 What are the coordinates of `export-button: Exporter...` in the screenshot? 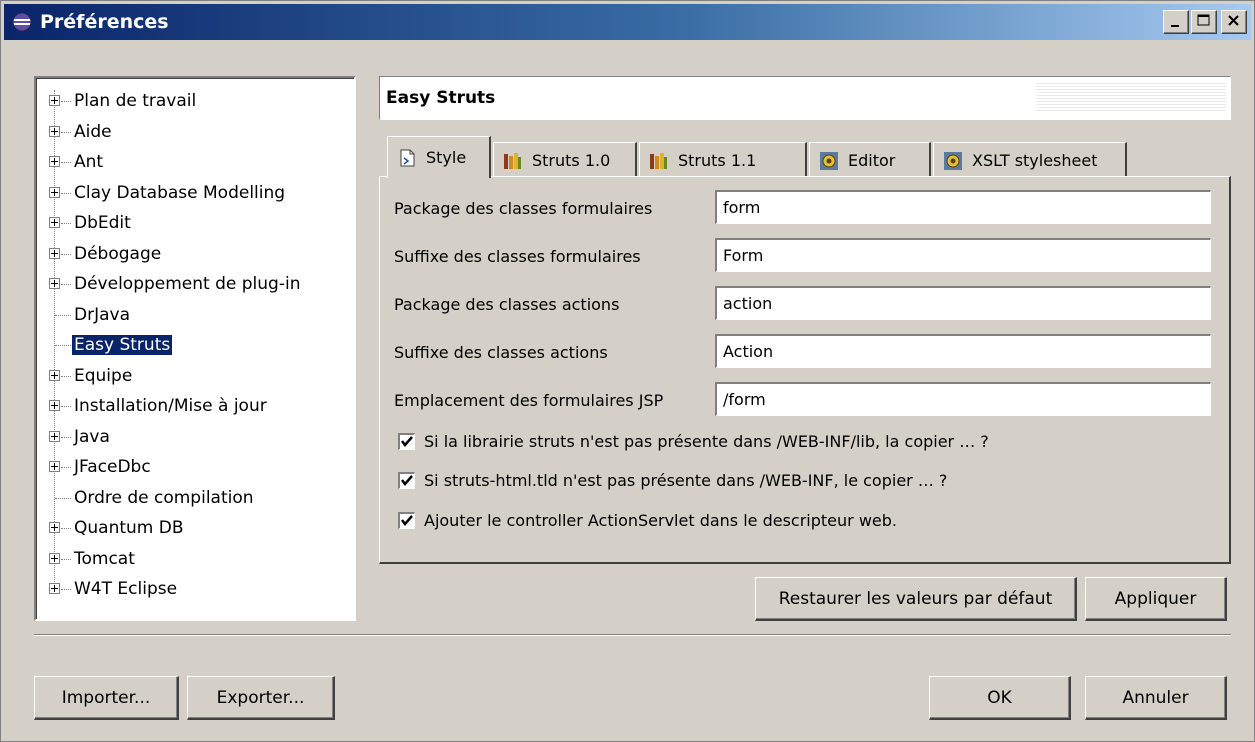 It's located at (261, 698).